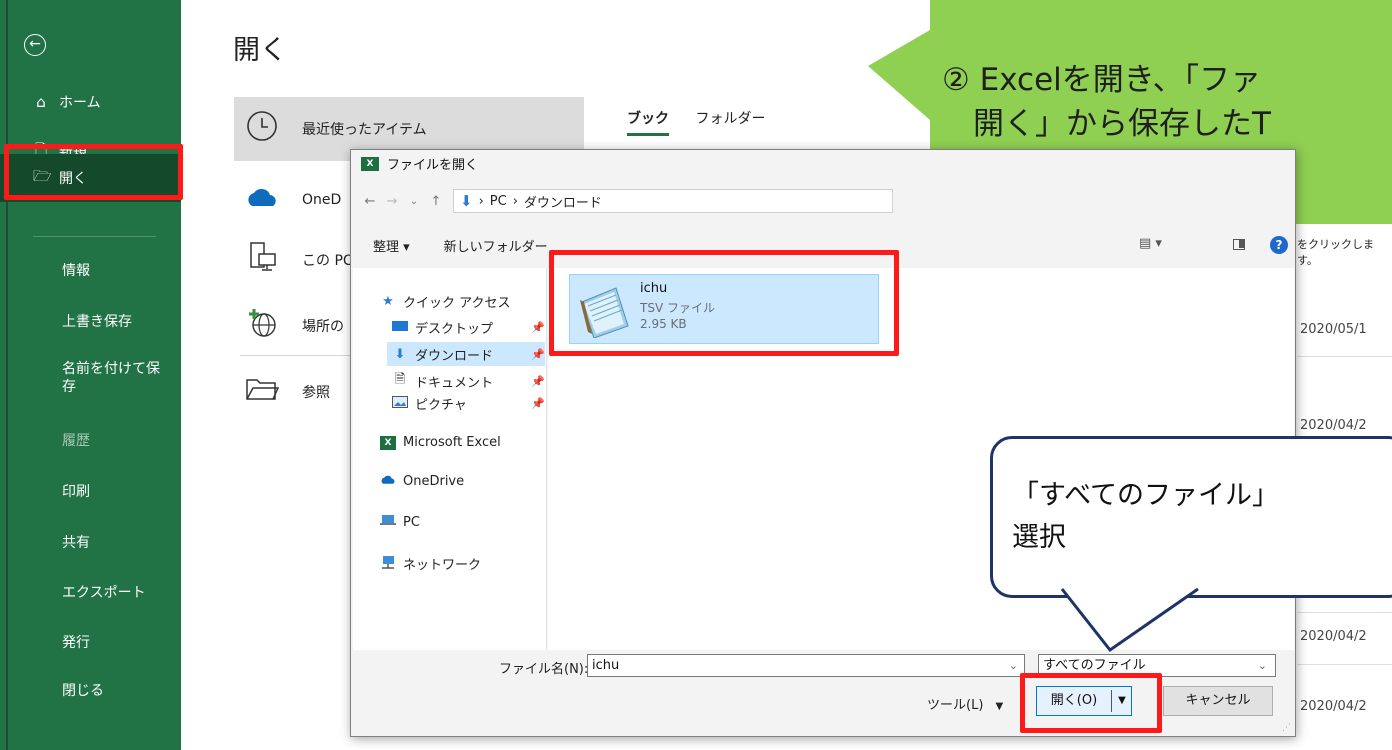 The width and height of the screenshot is (1392, 750). I want to click on nav-save: 上書き保存, so click(90, 321).